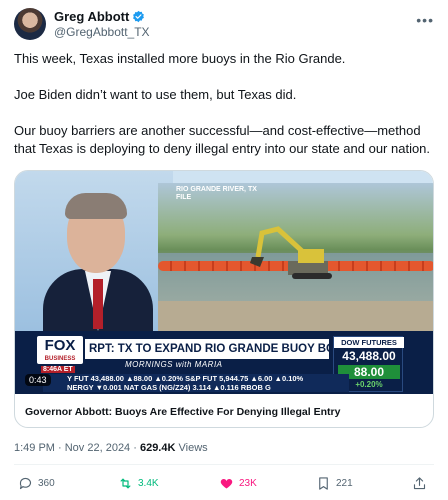  I want to click on tweet-header: Greg Abbott @GregAbbott_TX •••, so click(224, 24).